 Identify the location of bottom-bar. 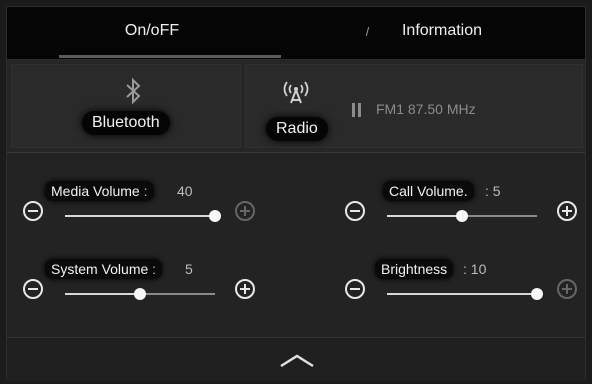
(296, 359).